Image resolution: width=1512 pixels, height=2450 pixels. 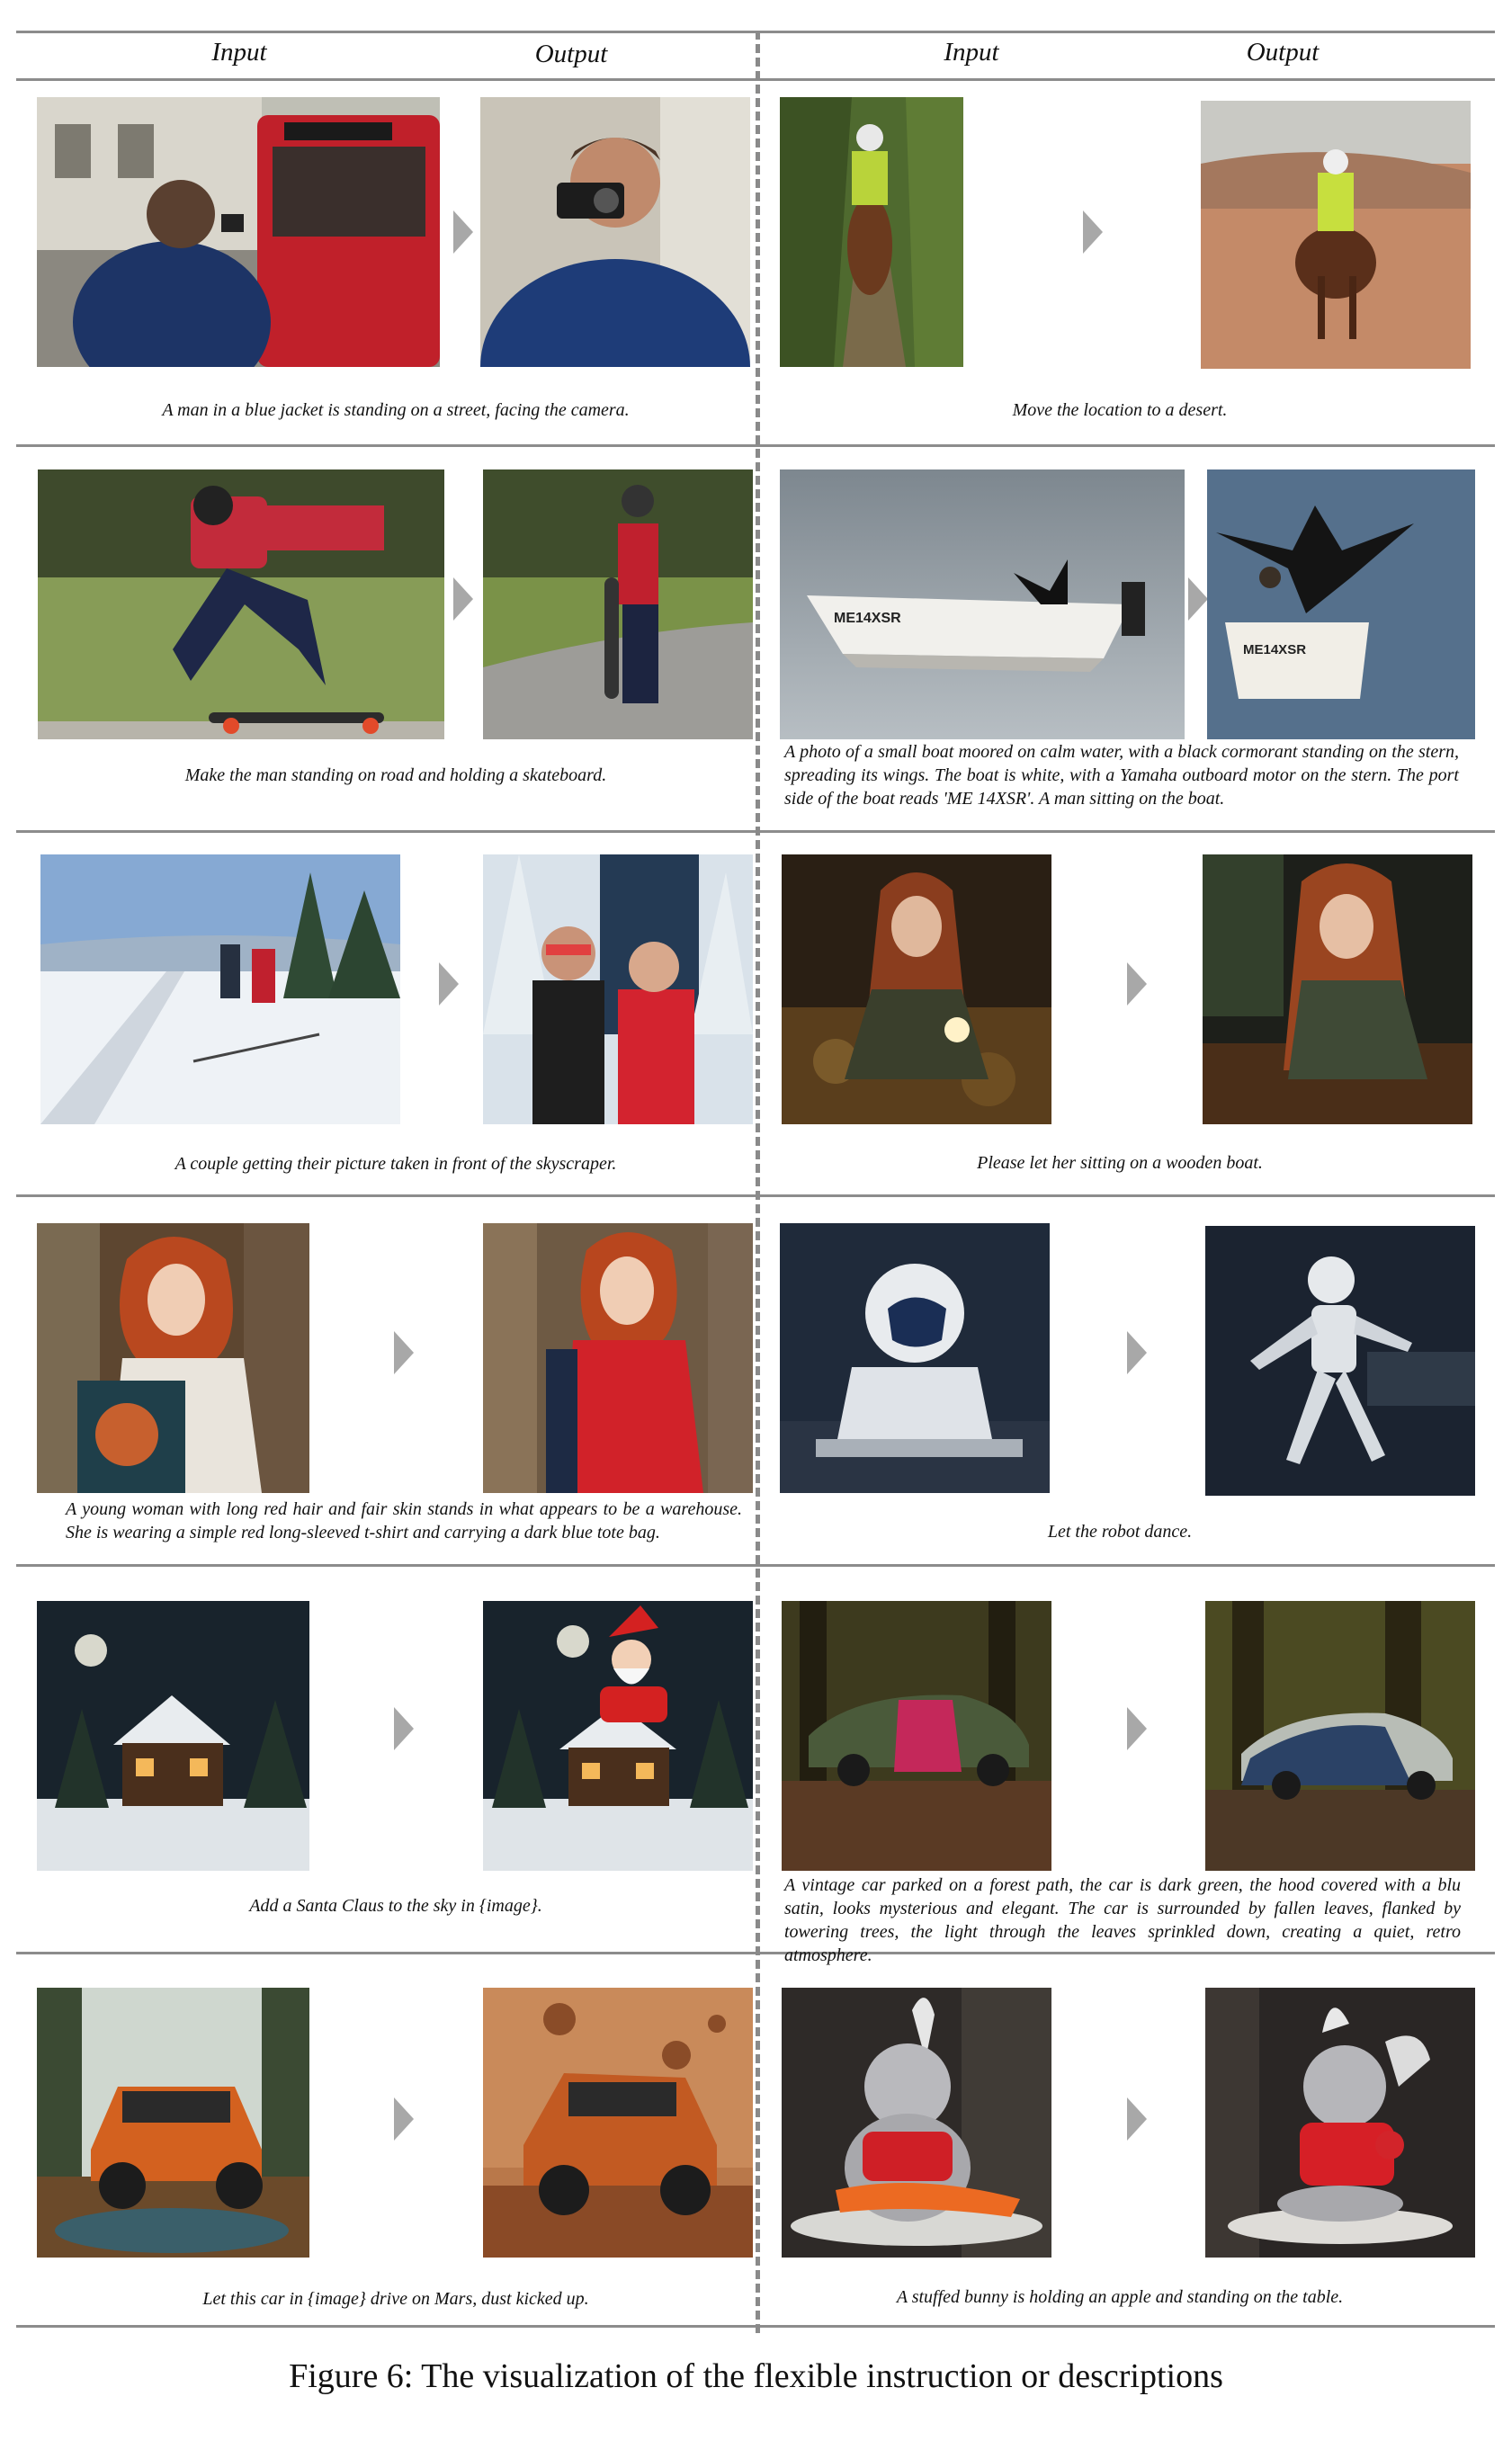 I want to click on r3-right-arrow-icon, so click(x=1137, y=984).